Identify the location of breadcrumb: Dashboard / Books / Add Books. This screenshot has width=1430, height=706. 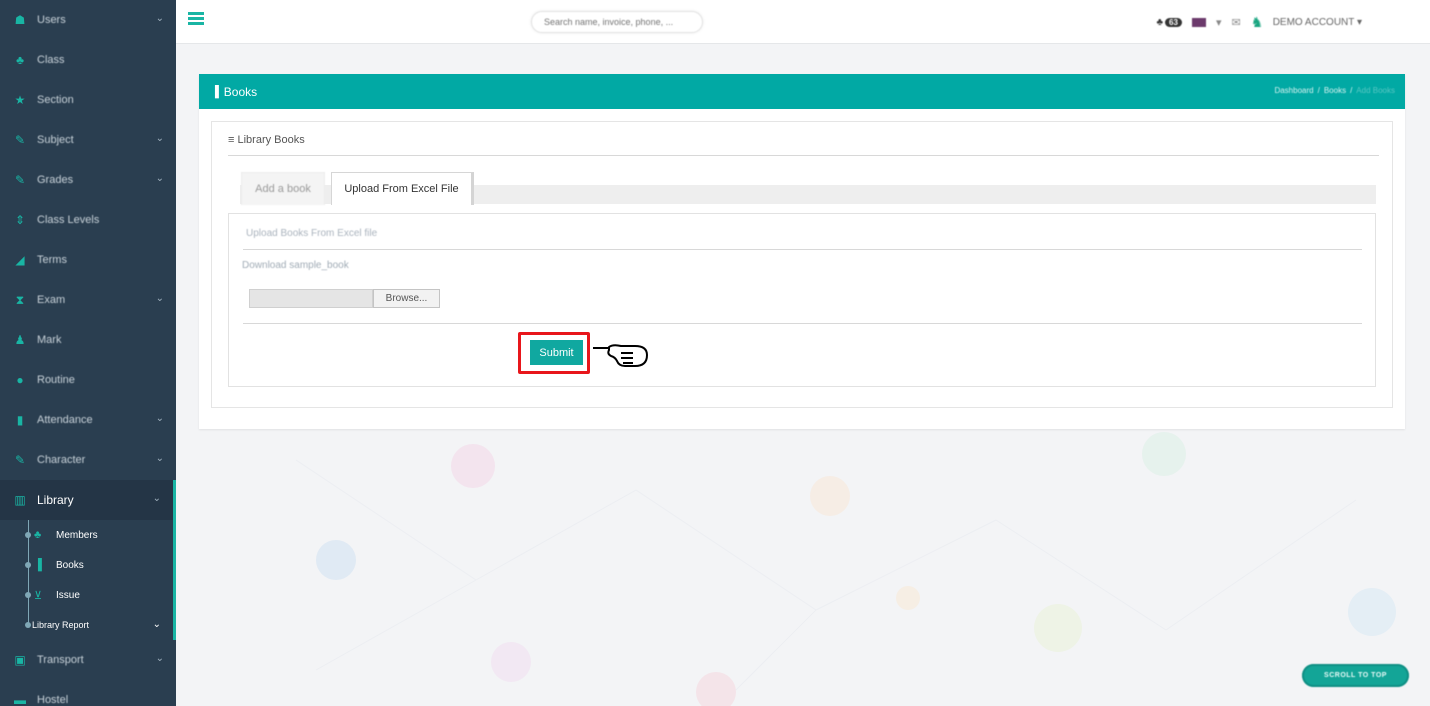
(1334, 90).